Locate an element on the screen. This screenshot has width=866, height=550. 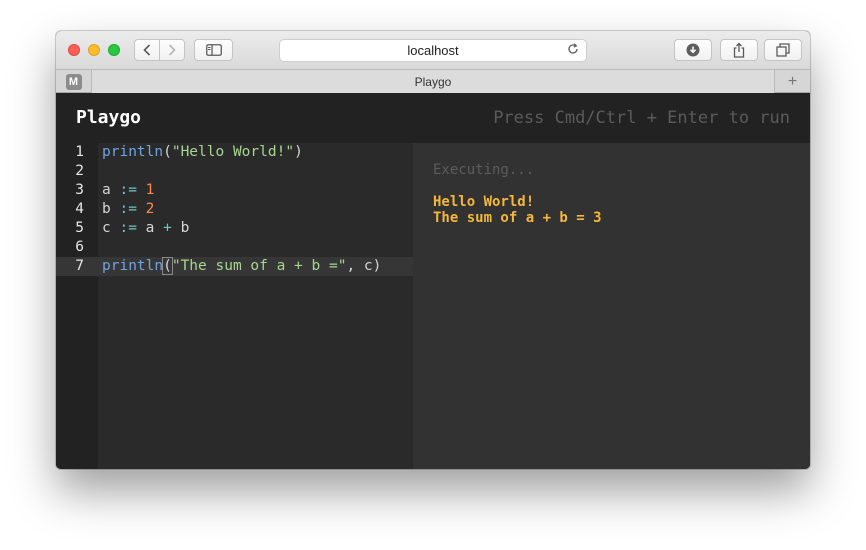
line-number: 2 is located at coordinates (79, 171).